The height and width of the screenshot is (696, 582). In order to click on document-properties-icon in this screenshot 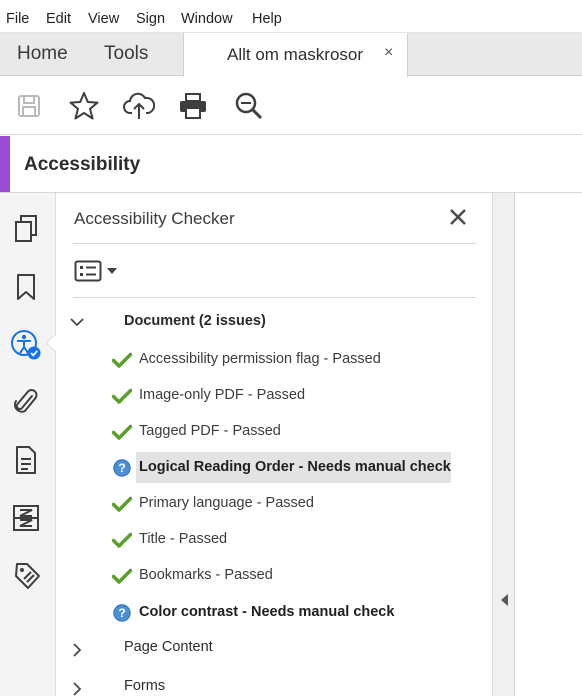, I will do `click(26, 460)`.